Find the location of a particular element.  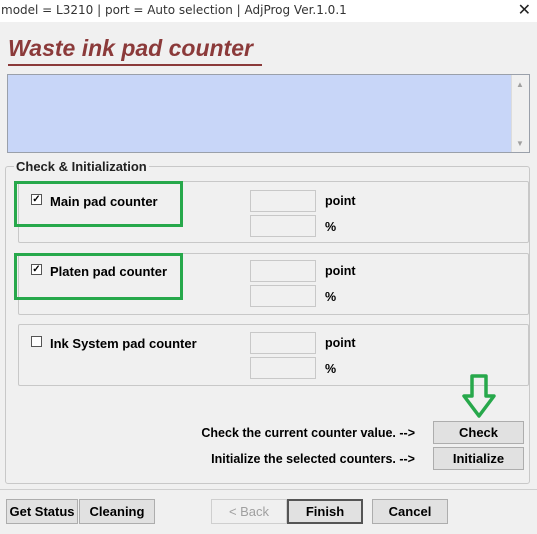

main-pad-point-unit: point is located at coordinates (340, 201).